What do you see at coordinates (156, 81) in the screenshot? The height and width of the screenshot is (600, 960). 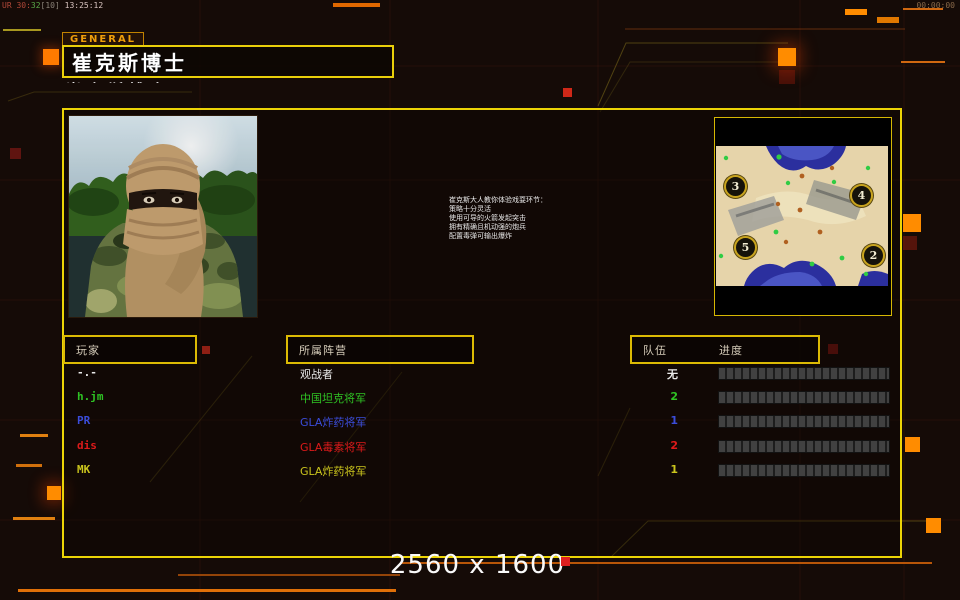 I see `clipped-subtitle: 崔克斯博士` at bounding box center [156, 81].